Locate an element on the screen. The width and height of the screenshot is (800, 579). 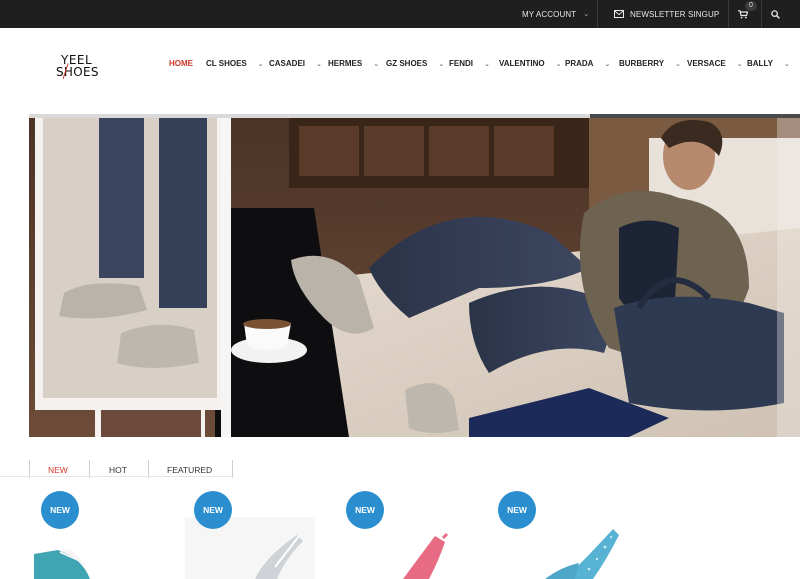
nav-item-home: HOME is located at coordinates (181, 63).